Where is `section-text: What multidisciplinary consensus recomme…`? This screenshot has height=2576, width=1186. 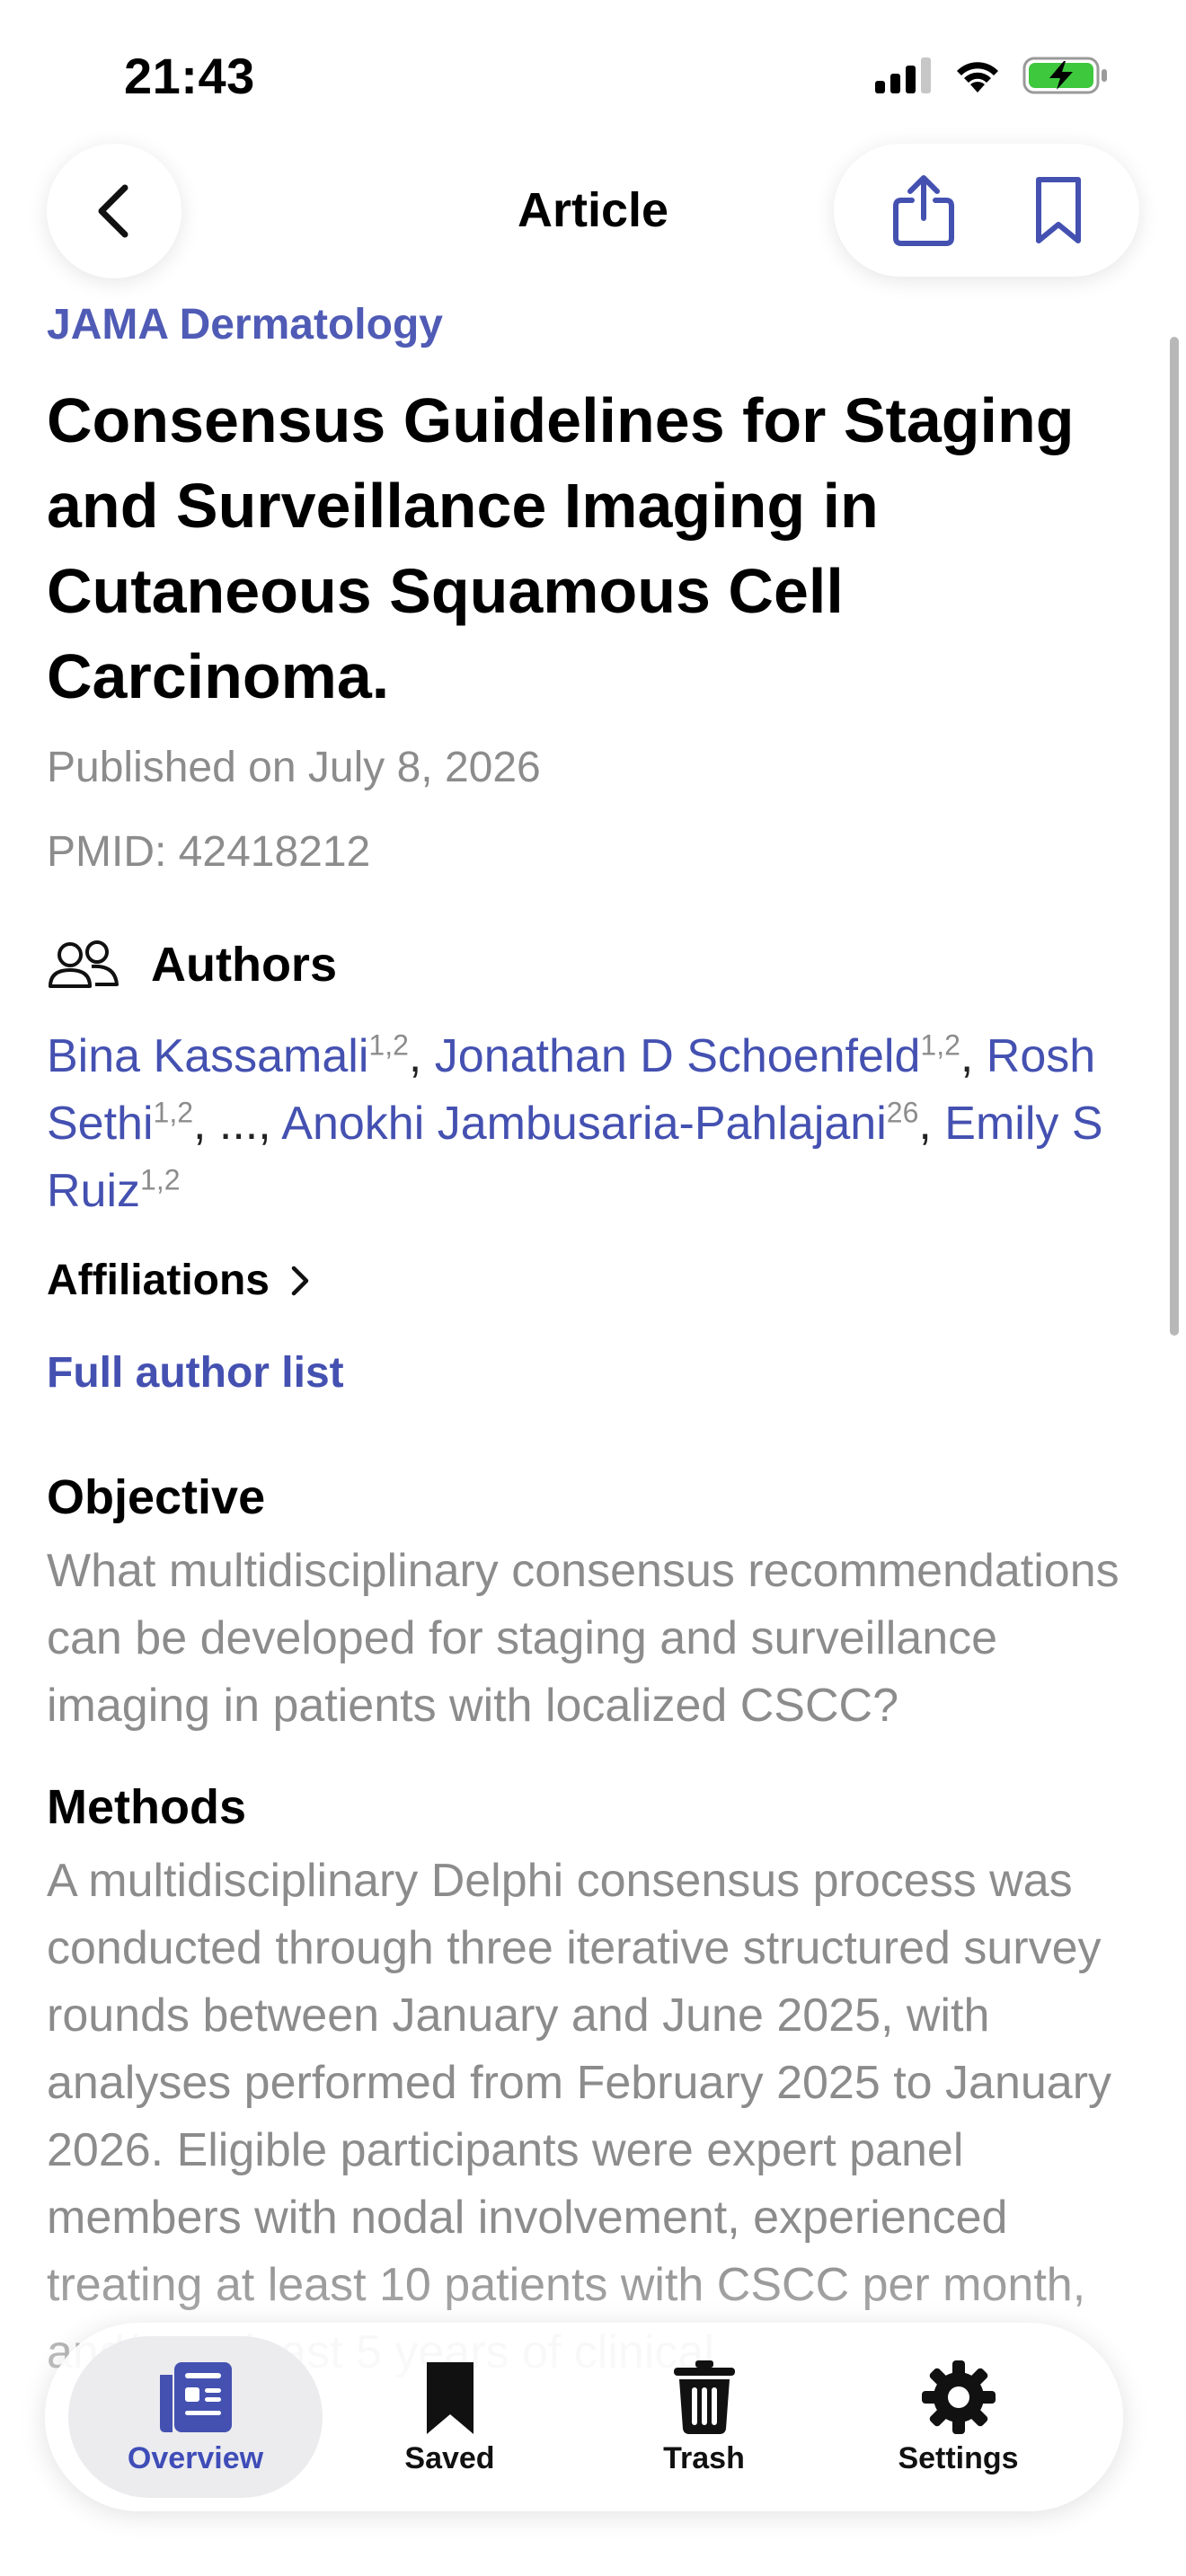 section-text: What multidisciplinary consensus recomme… is located at coordinates (583, 1638).